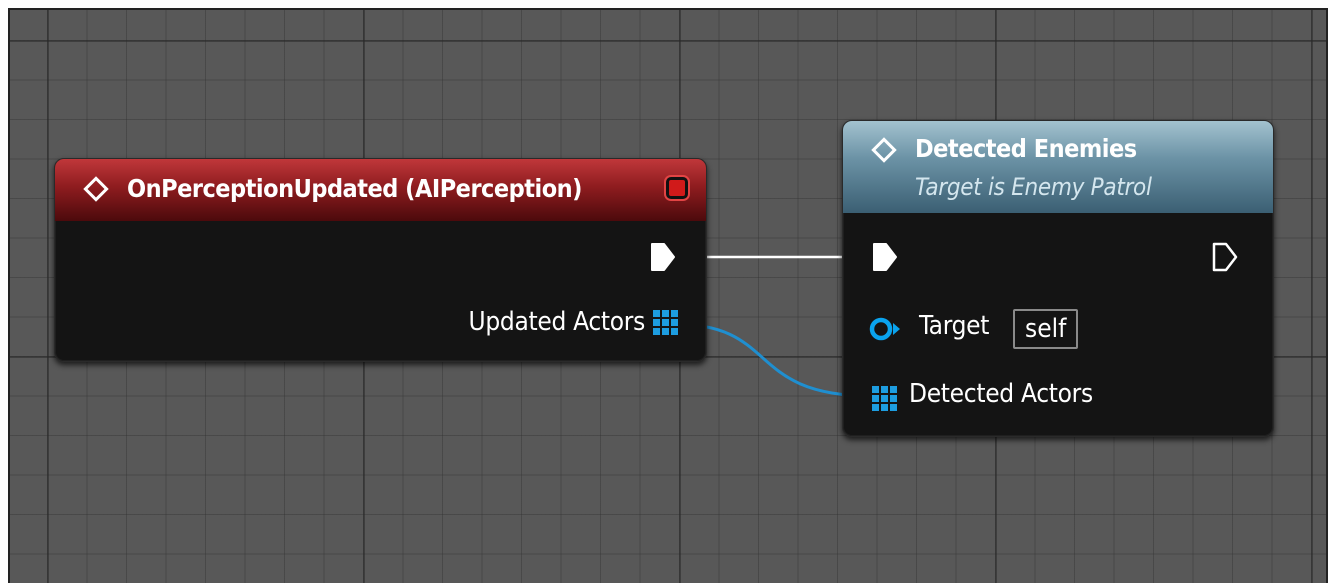 The image size is (1332, 583). What do you see at coordinates (1058, 167) in the screenshot?
I see `call-node-header: Detected Enemies Target is Enemy Patrol` at bounding box center [1058, 167].